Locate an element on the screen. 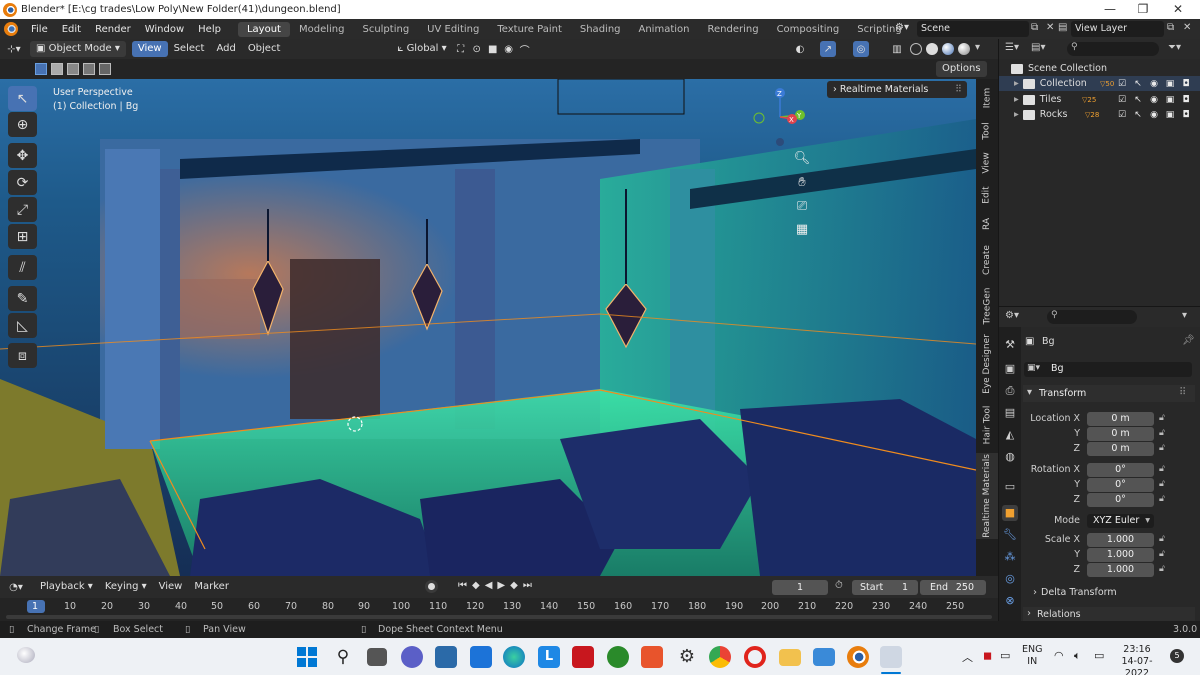  tab-layout: Layout is located at coordinates (263, 29).